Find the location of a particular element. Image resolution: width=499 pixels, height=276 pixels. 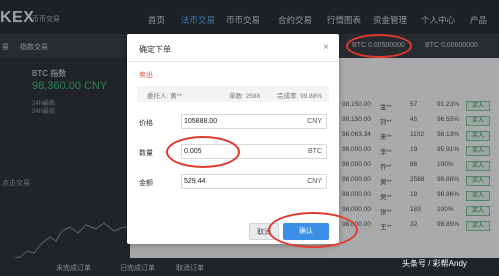

dialog-title: 确定下单 is located at coordinates (155, 49).